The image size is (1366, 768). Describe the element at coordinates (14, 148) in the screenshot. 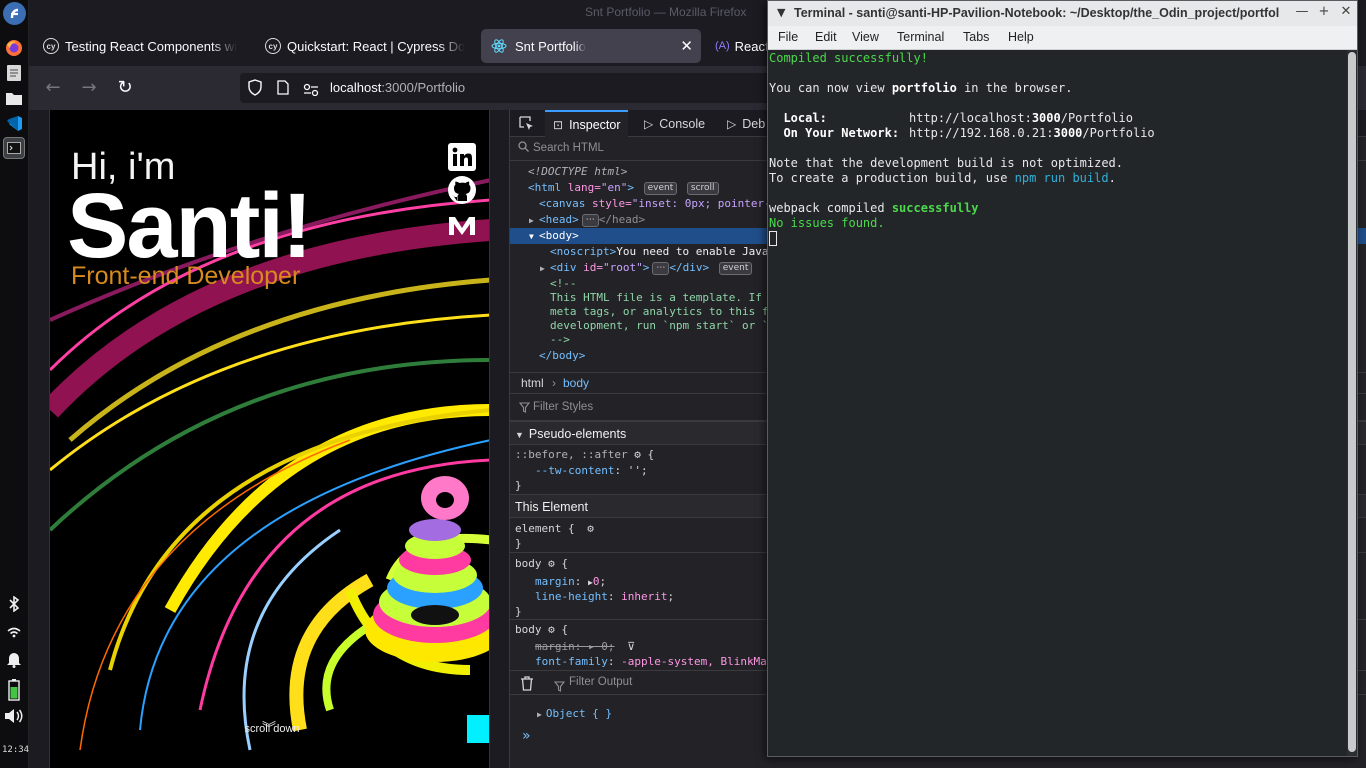

I see `terminal-icon` at that location.